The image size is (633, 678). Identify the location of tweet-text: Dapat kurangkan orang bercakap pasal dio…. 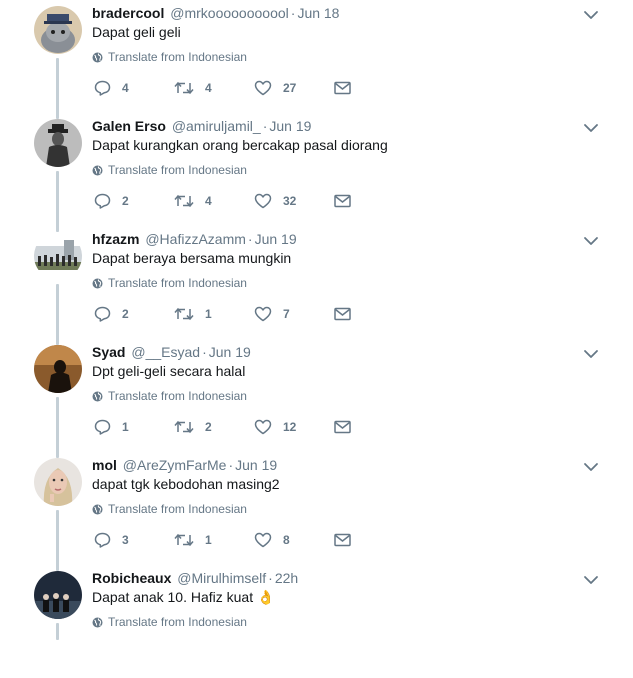
(240, 145).